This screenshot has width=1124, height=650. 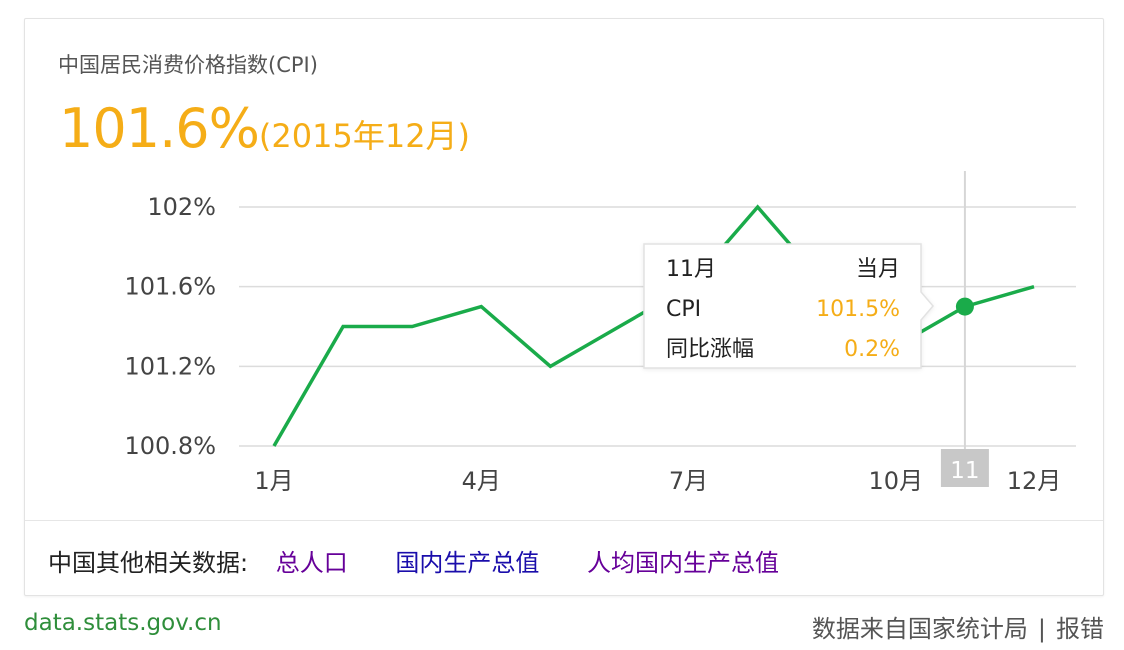 I want to click on y-tick-label: 101.2%, so click(x=170, y=366).